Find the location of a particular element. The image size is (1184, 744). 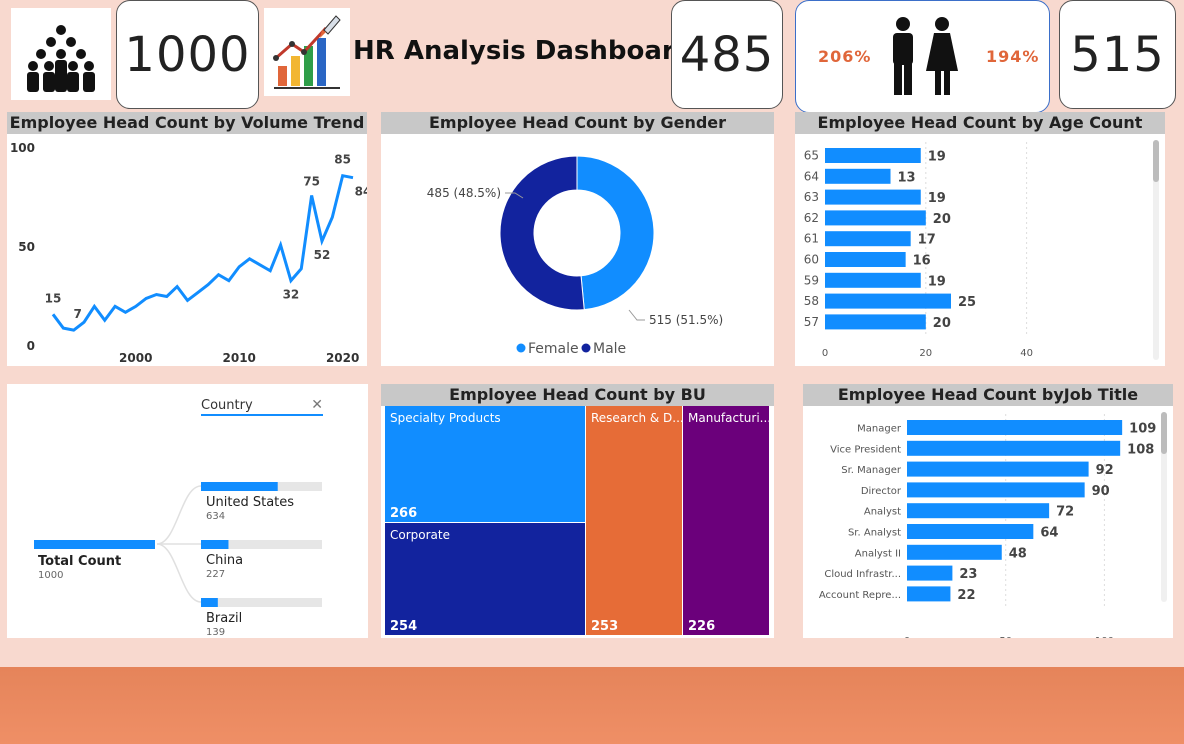

node-label: United States is located at coordinates (250, 502).